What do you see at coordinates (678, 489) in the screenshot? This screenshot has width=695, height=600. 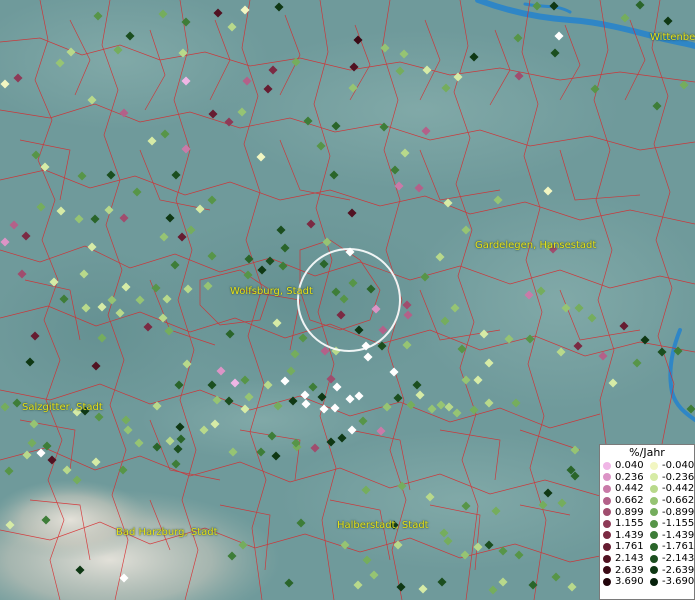 I see `legend-value: -0.442` at bounding box center [678, 489].